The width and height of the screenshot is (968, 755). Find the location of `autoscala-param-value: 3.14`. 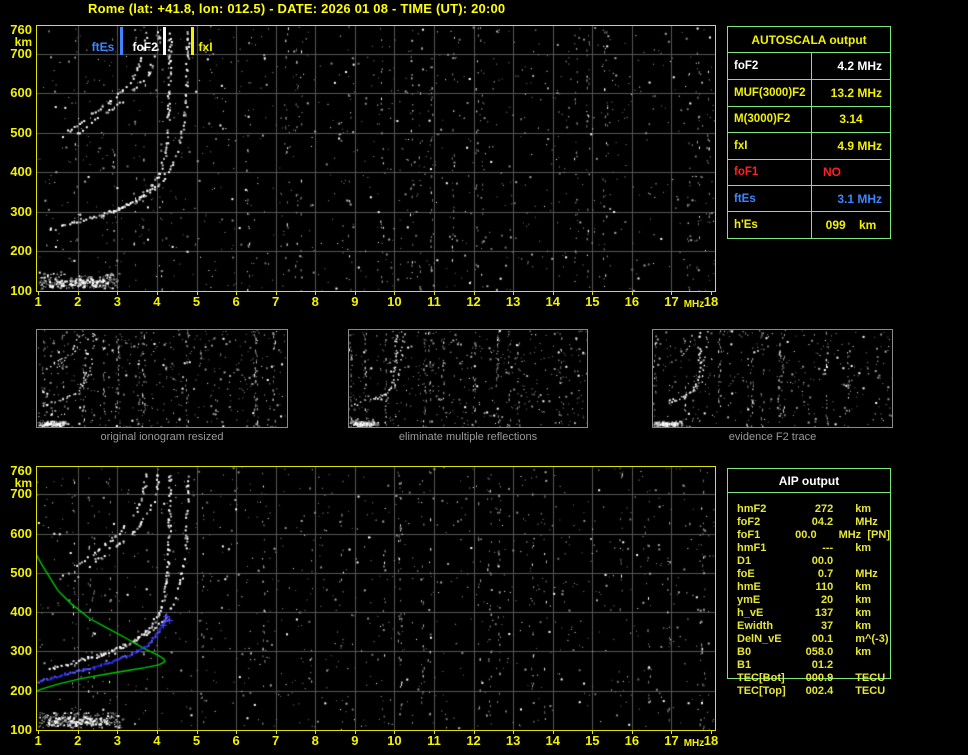

autoscala-param-value: 3.14 is located at coordinates (851, 119).